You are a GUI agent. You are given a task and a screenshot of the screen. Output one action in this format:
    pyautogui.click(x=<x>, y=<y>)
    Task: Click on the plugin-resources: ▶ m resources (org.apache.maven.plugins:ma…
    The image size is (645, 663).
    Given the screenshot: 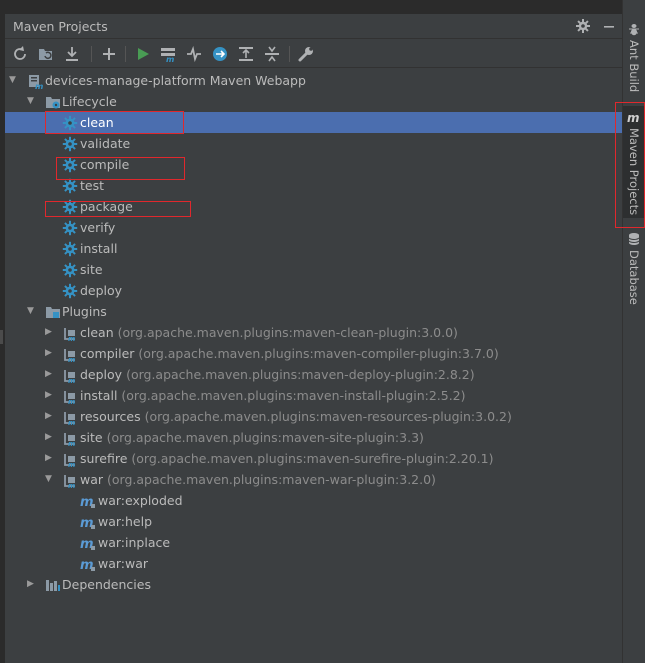 What is the action you would take?
    pyautogui.click(x=313, y=416)
    